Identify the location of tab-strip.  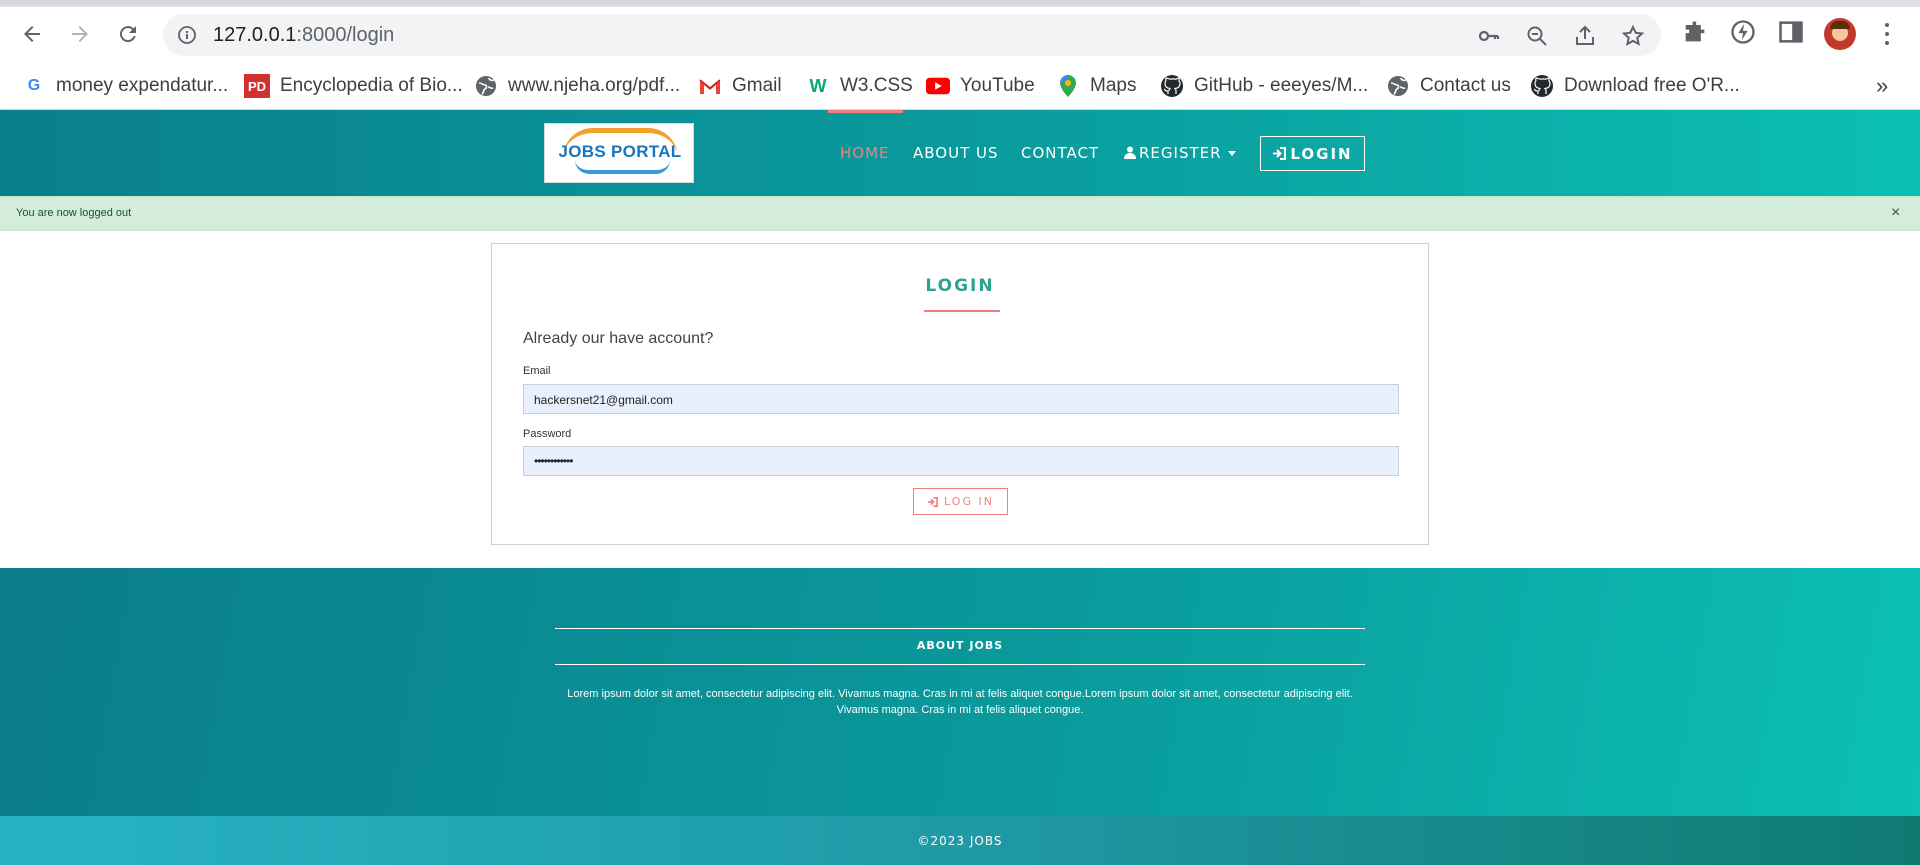
(960, 3).